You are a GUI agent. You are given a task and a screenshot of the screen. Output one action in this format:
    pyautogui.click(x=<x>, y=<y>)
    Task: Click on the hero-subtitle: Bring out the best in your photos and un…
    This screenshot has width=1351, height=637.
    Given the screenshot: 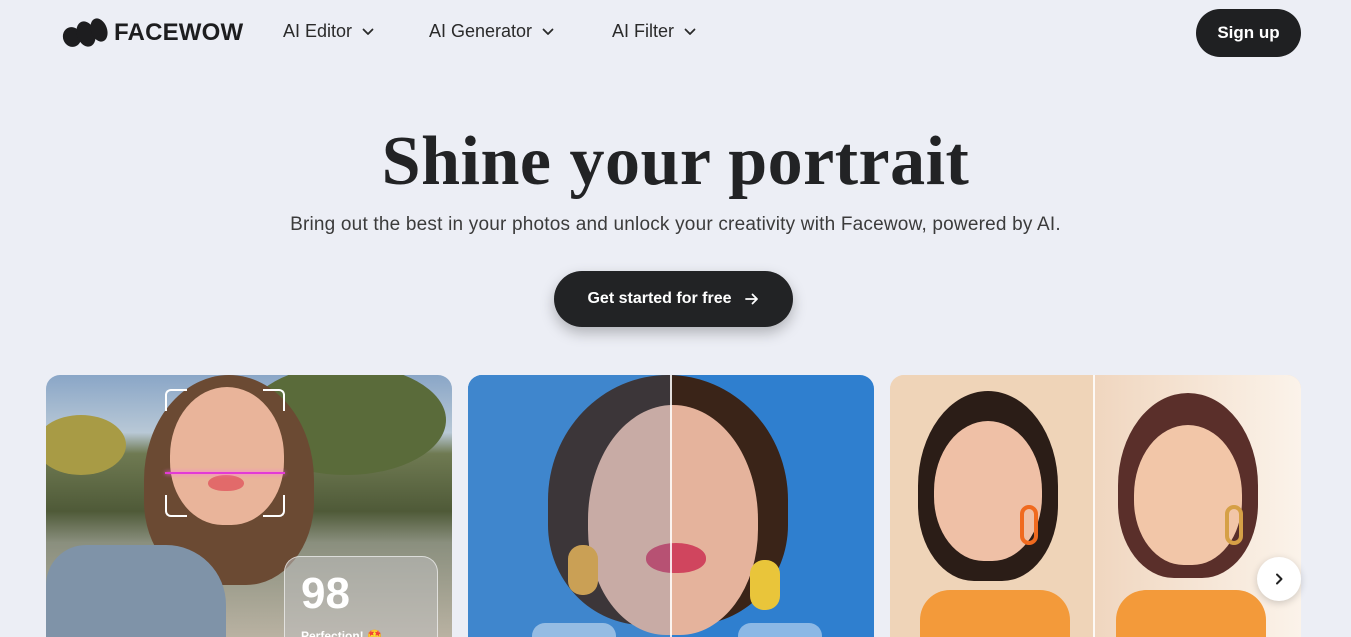 What is the action you would take?
    pyautogui.click(x=675, y=224)
    